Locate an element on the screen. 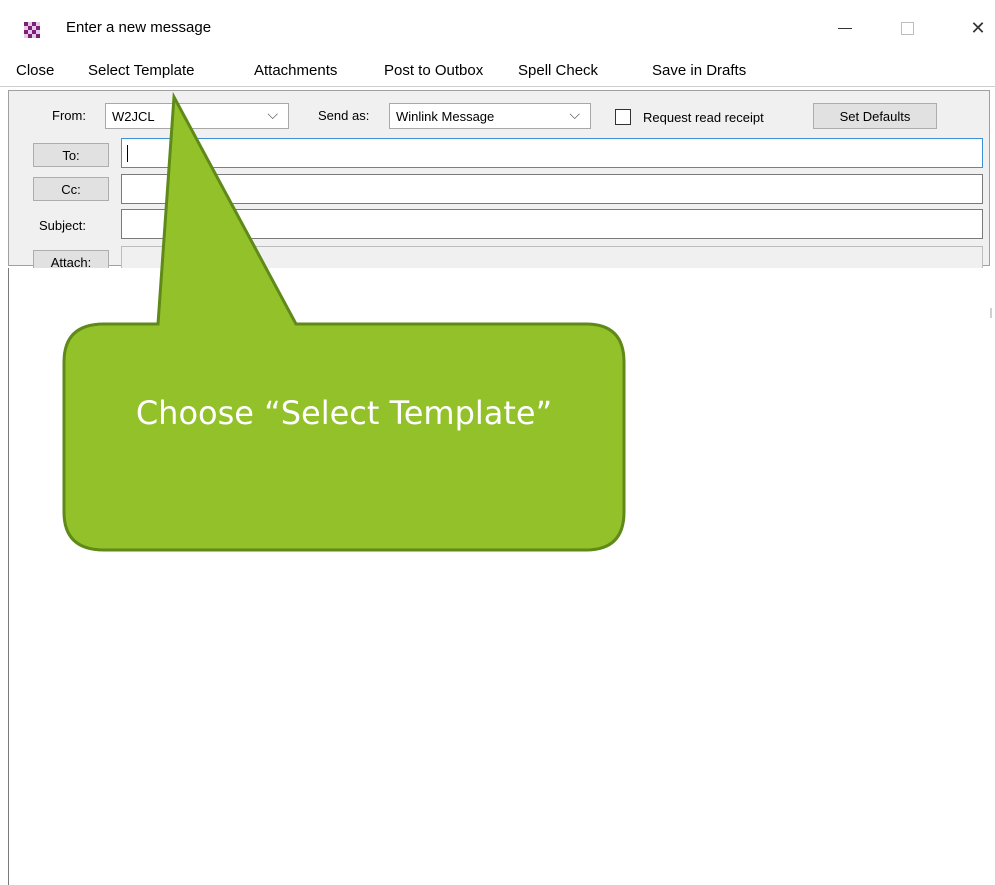  to-field is located at coordinates (552, 153).